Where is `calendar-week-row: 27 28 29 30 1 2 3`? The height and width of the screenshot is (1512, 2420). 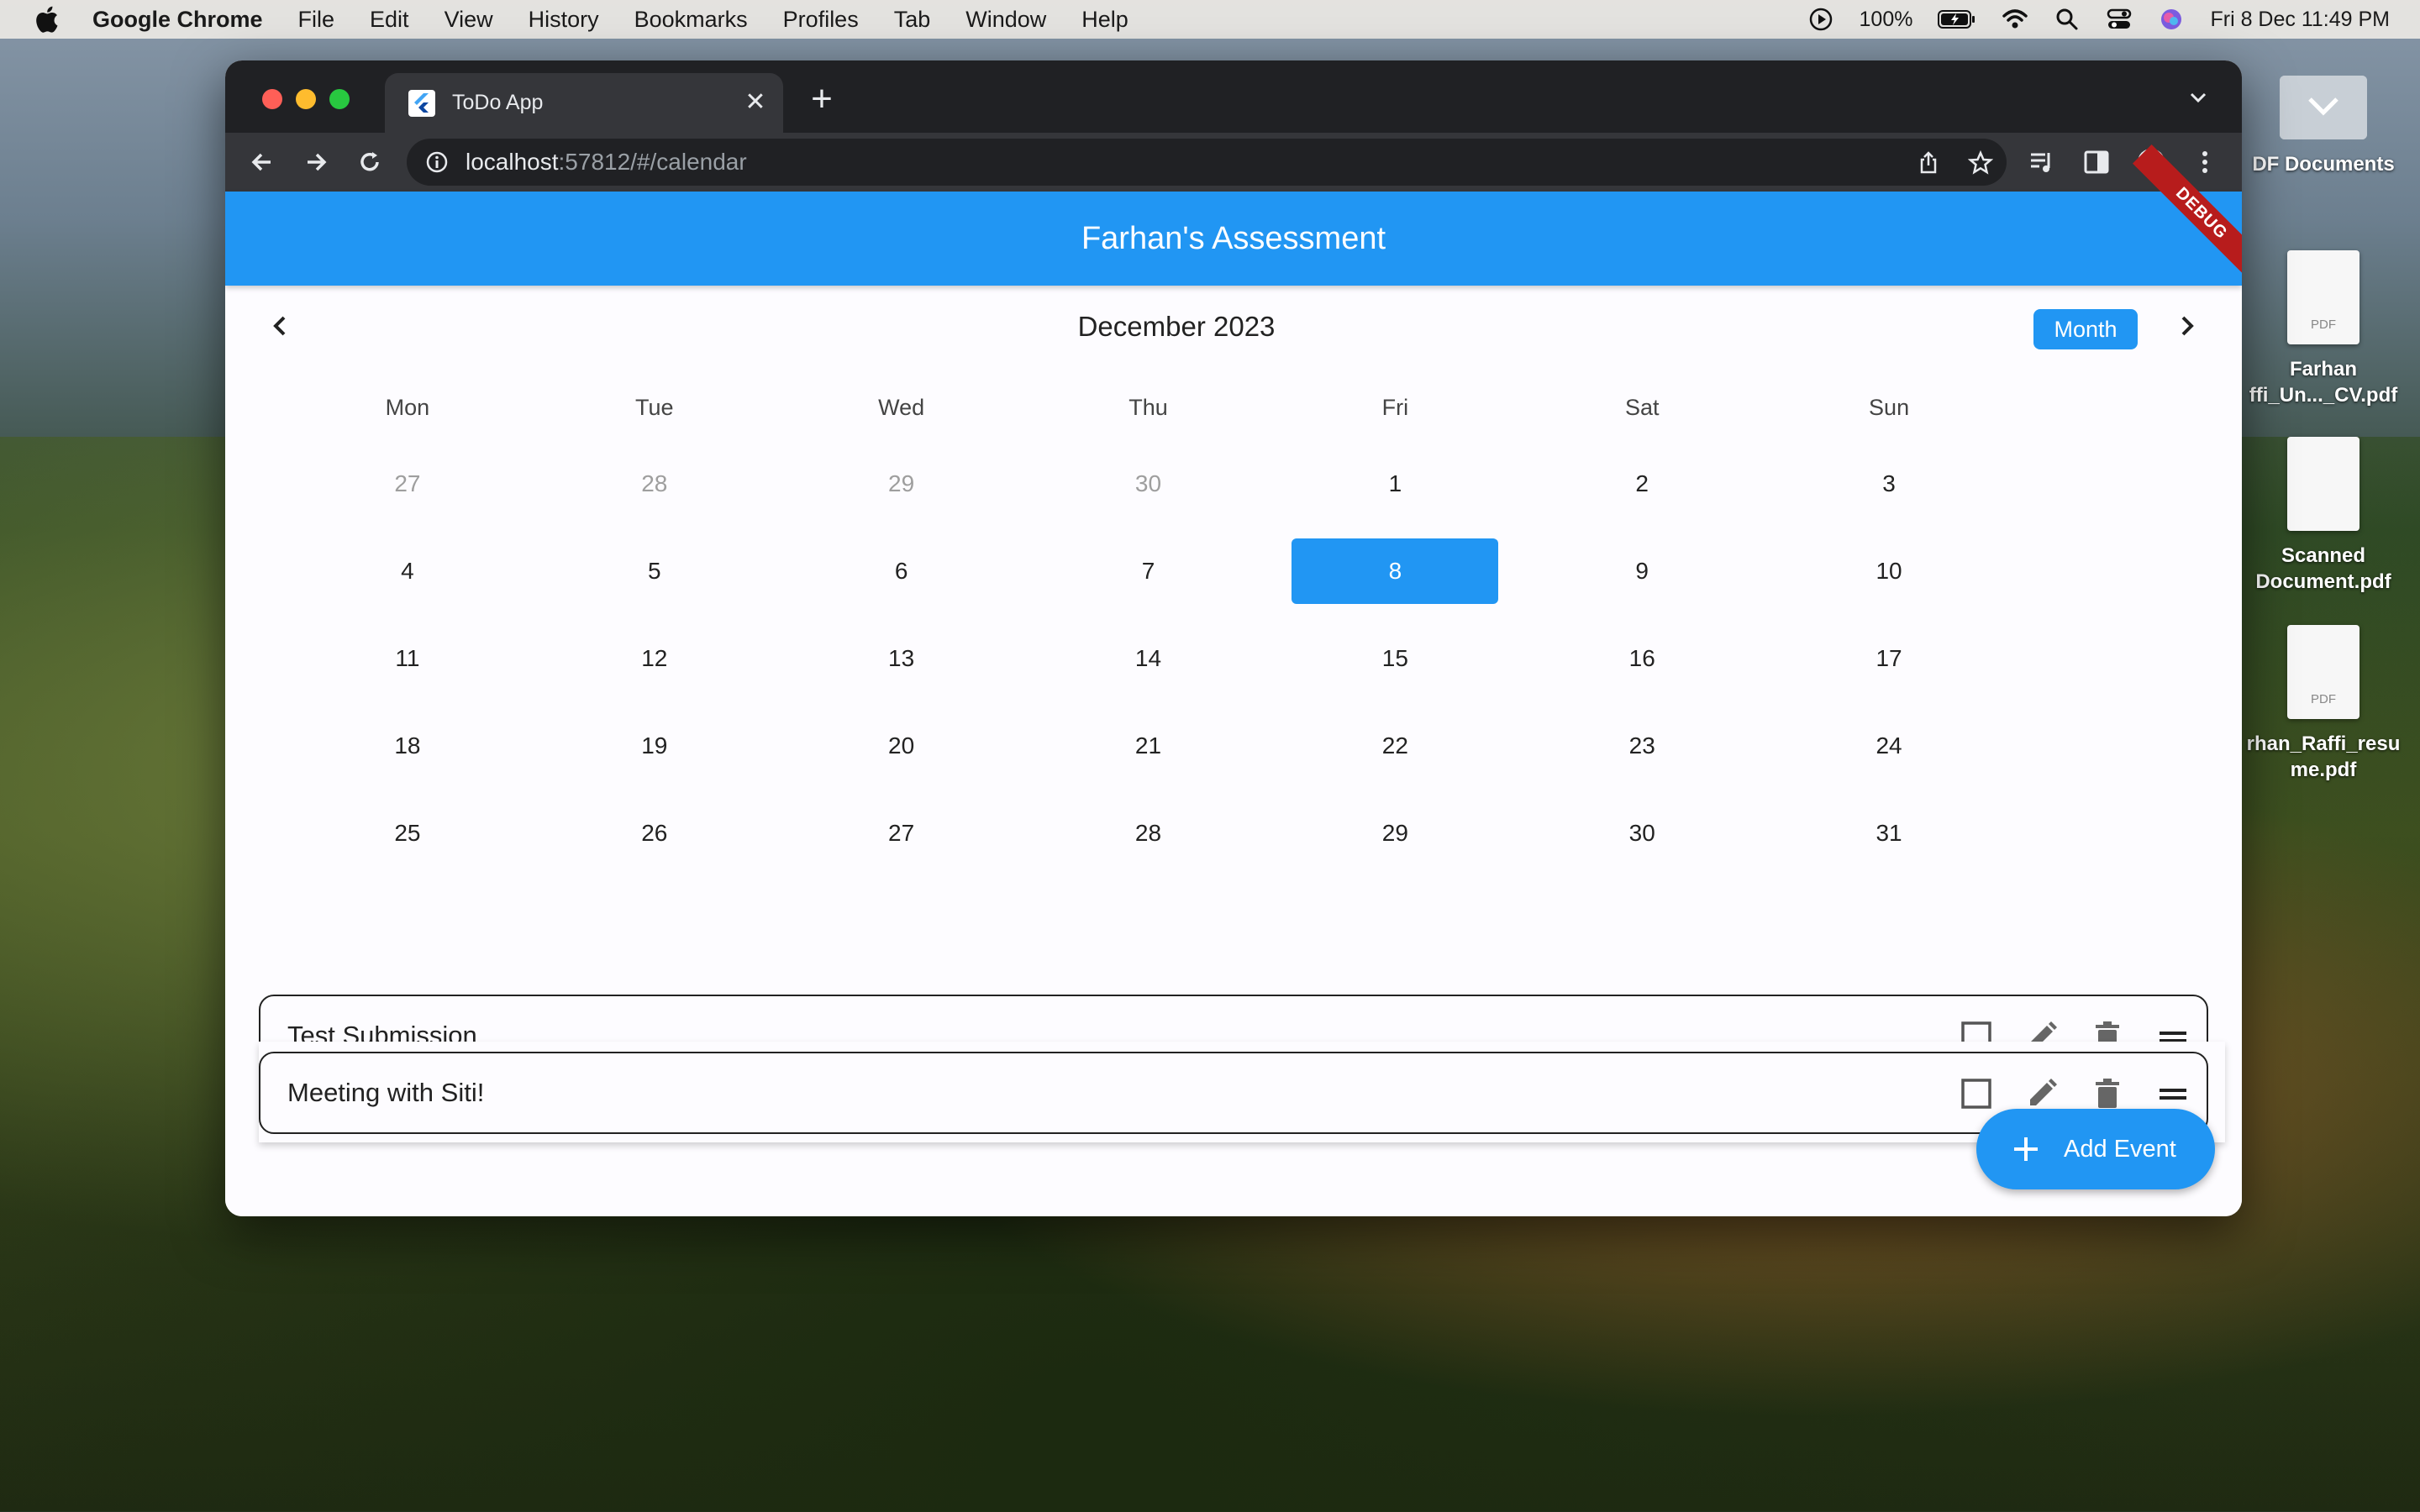
calendar-week-row: 27 28 29 30 1 2 3 is located at coordinates (1148, 484).